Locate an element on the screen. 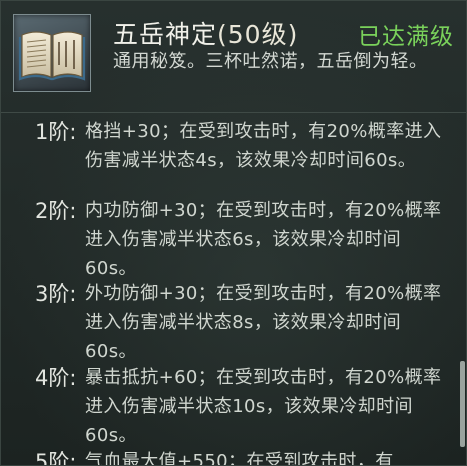 This screenshot has width=467, height=466. item-level: (50级) is located at coordinates (258, 34).